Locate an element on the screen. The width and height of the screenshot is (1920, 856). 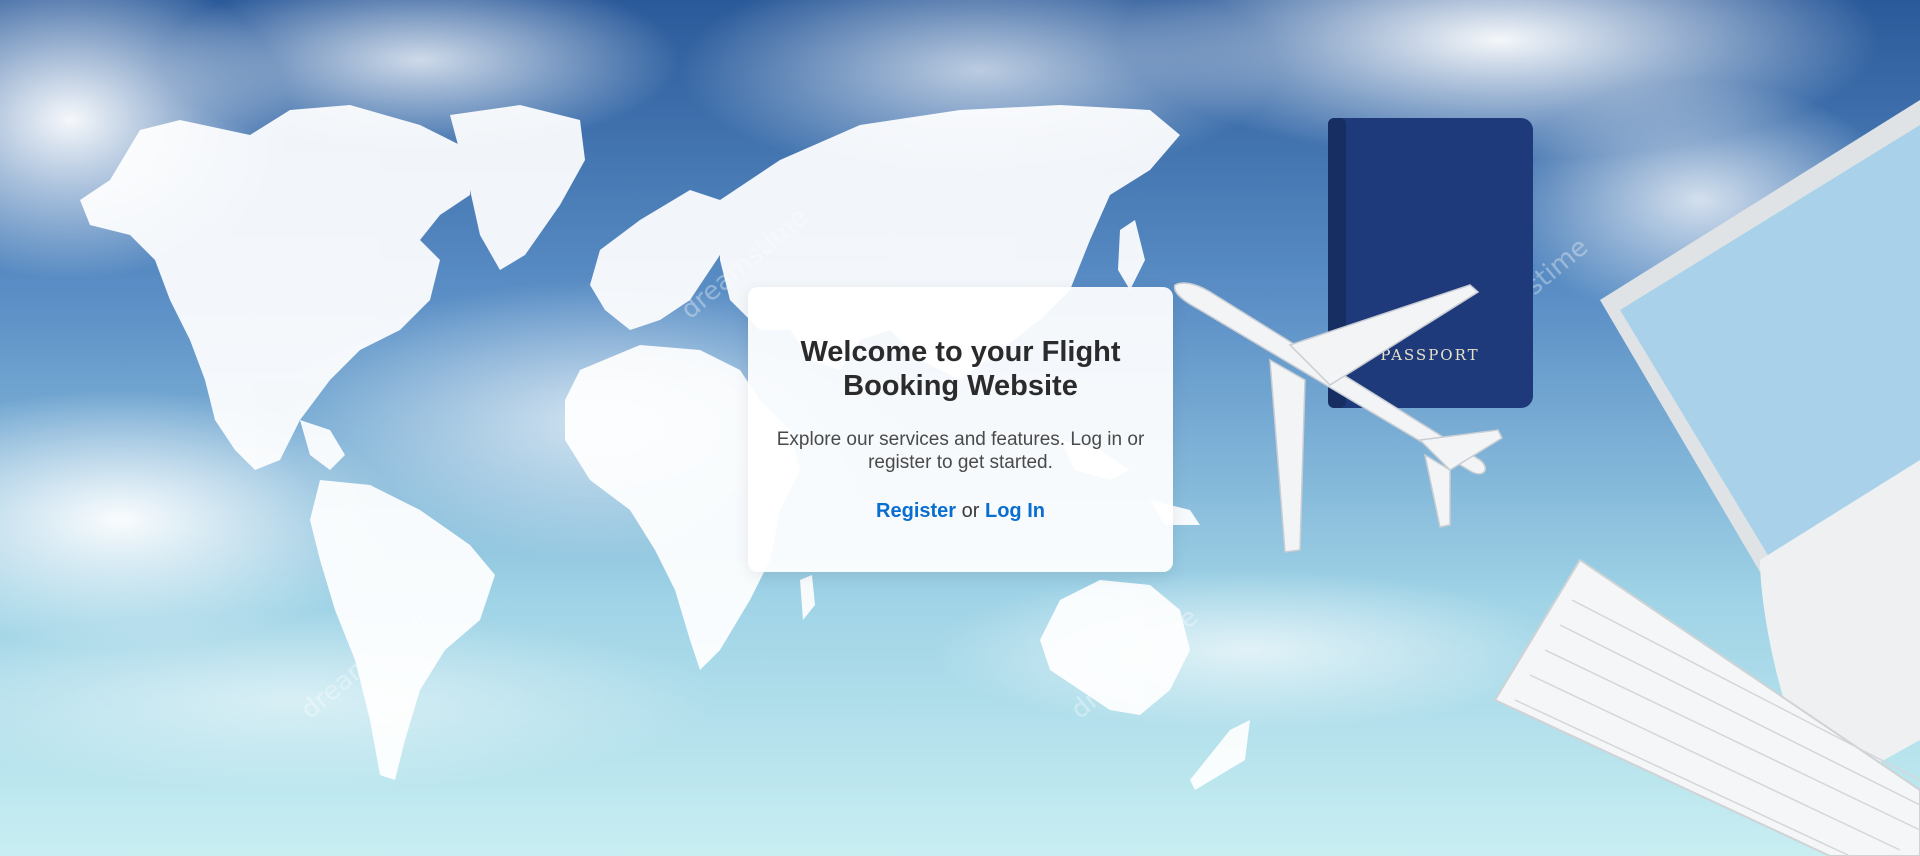
svg-text: PASSPORT is located at coordinates (1429, 355).